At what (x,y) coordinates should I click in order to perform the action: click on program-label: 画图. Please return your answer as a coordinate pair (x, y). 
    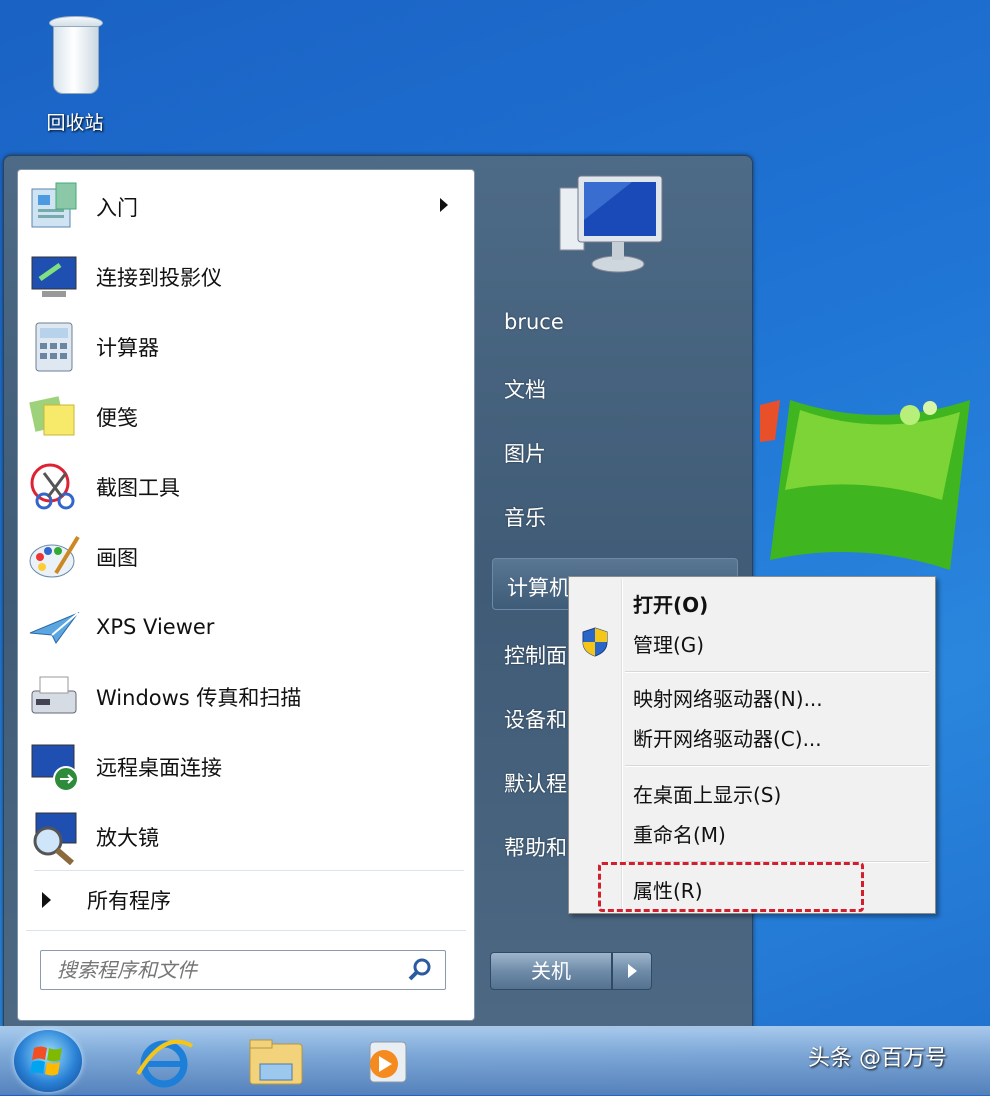
    Looking at the image, I should click on (117, 558).